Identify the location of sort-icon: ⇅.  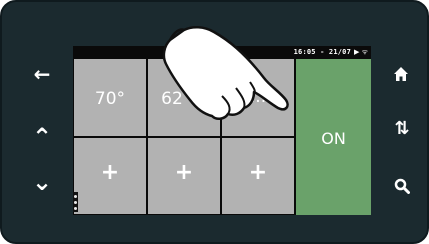
(402, 129).